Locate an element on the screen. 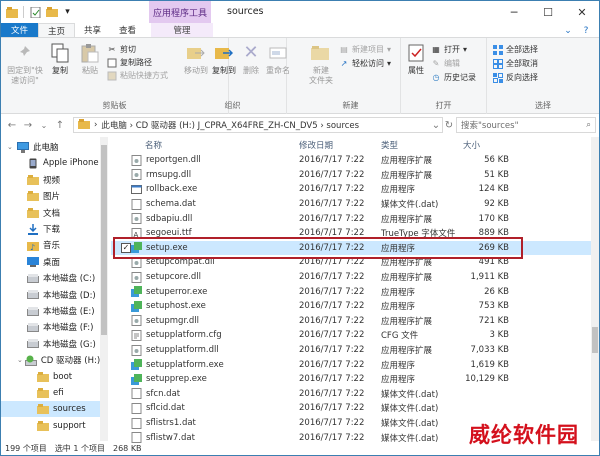  navigation-scroll-thumb is located at coordinates (104, 240).